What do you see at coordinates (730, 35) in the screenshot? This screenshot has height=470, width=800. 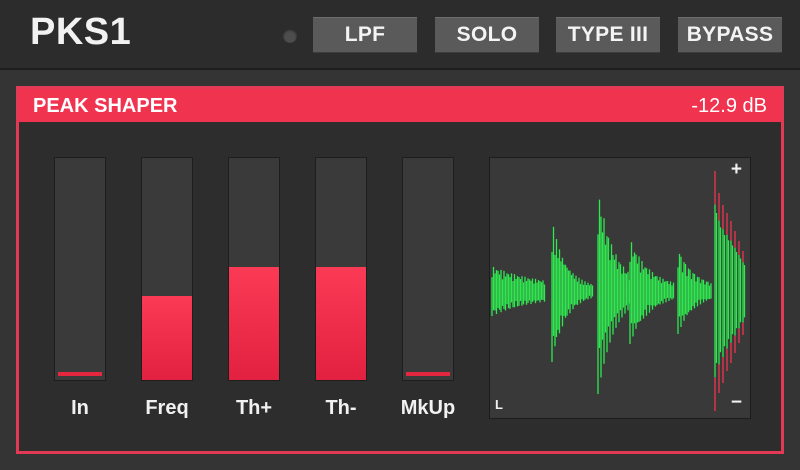 I see `bypass-button: BYPASS` at bounding box center [730, 35].